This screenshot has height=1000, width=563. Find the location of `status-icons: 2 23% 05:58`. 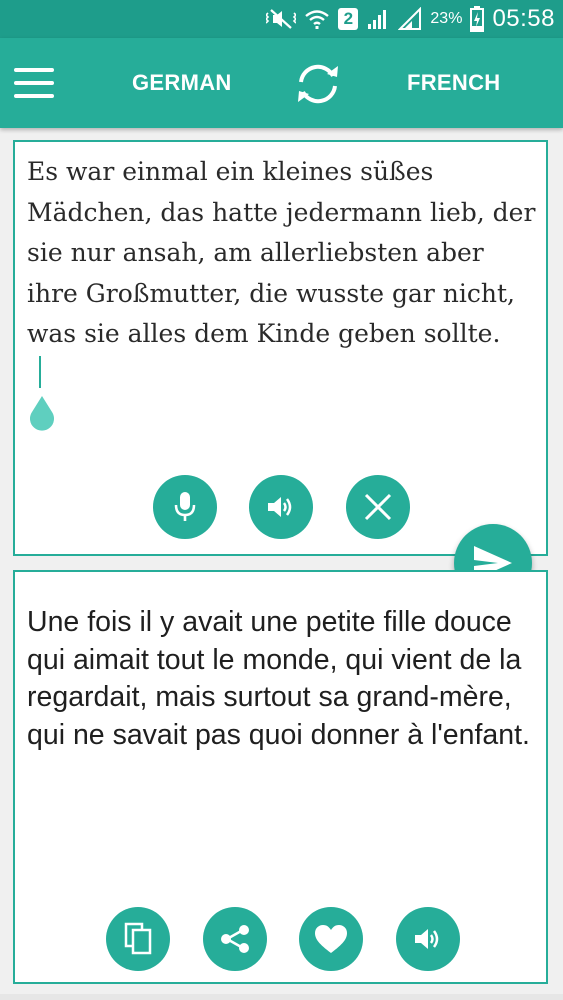

status-icons: 2 23% 05:58 is located at coordinates (410, 19).